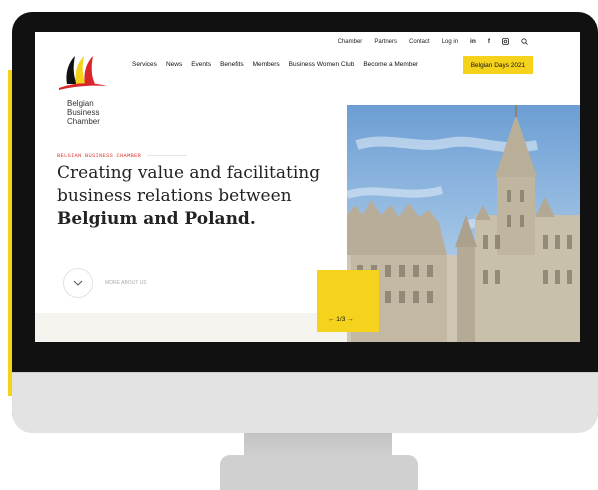 This screenshot has width=598, height=490. Describe the element at coordinates (524, 41) in the screenshot. I see `search-icon` at that location.